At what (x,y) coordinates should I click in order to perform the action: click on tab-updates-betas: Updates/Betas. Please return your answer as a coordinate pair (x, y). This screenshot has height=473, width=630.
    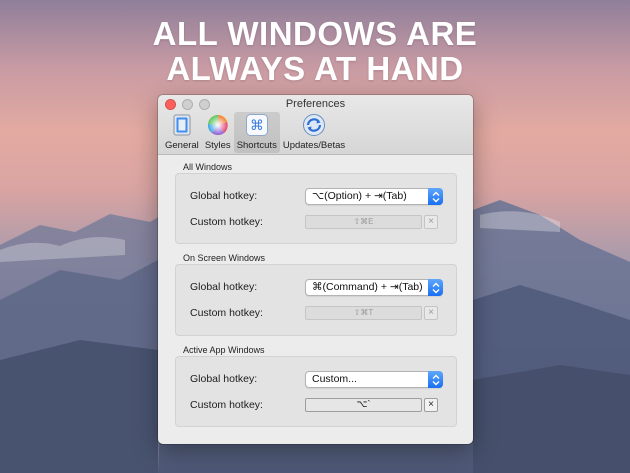
    Looking at the image, I should click on (314, 132).